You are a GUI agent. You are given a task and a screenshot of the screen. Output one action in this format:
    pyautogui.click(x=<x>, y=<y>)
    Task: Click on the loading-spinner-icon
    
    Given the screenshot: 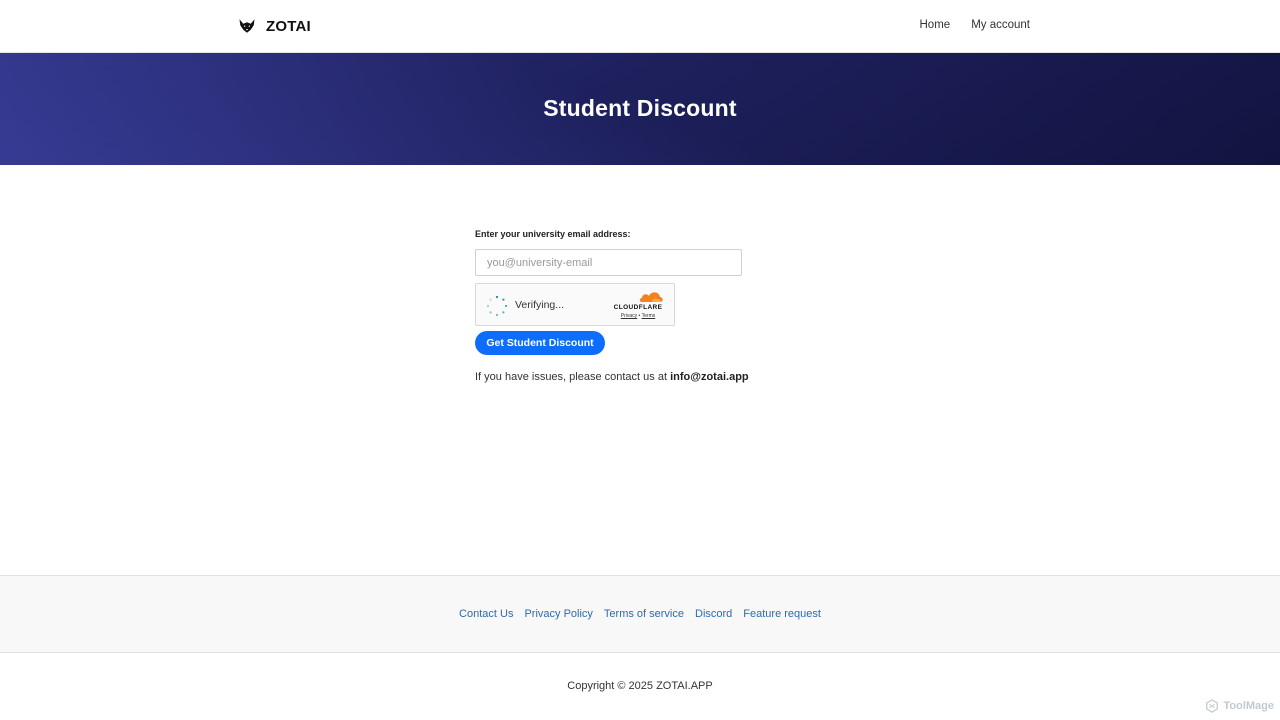 What is the action you would take?
    pyautogui.click(x=497, y=306)
    